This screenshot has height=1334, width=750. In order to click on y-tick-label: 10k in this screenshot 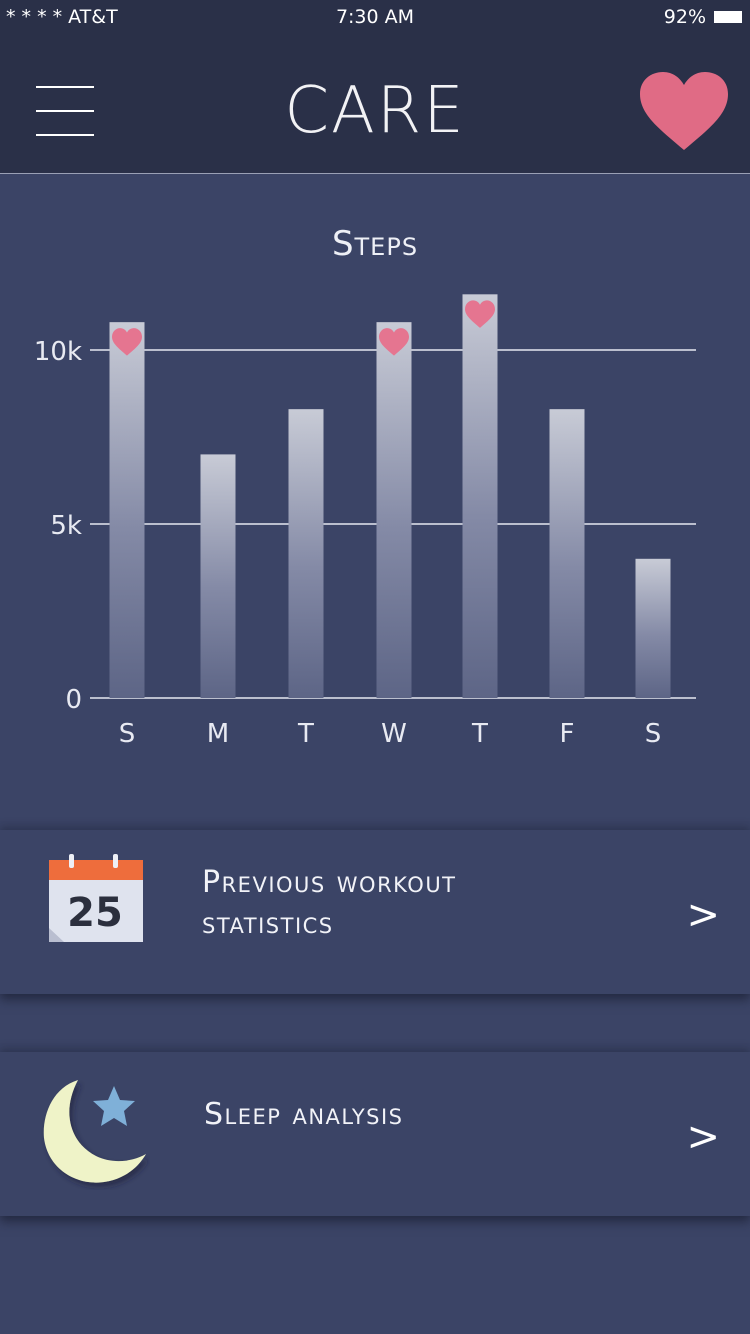, I will do `click(58, 352)`.